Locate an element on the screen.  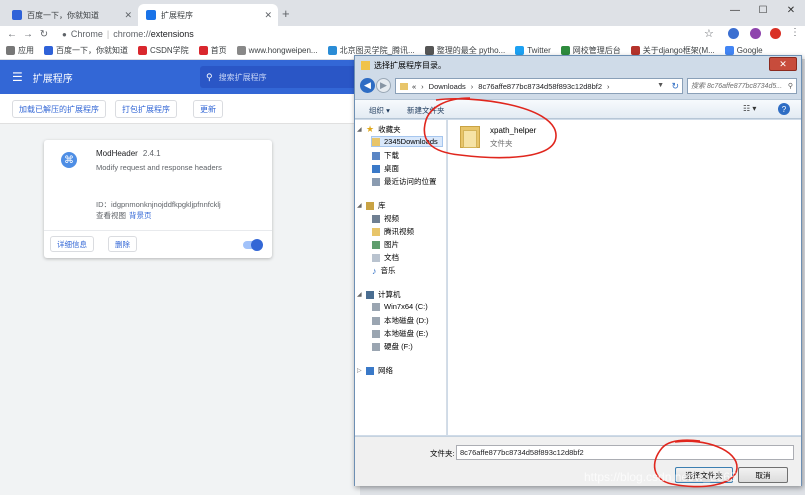
bookmark-label: Twitter is located at coordinates (539, 50).